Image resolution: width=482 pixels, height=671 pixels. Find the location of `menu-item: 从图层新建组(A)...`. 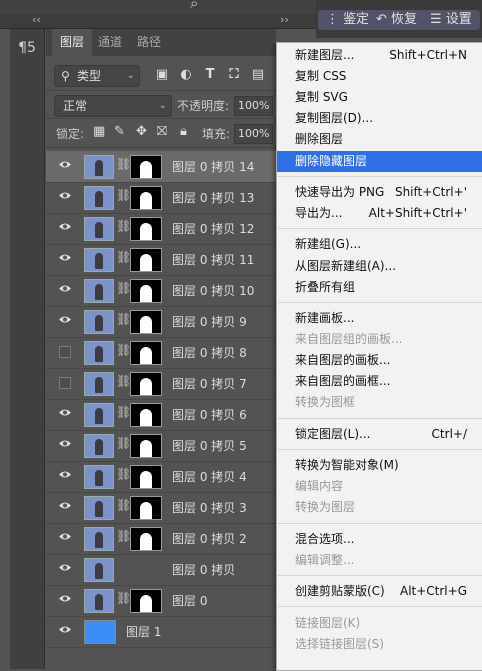

menu-item: 从图层新建组(A)... is located at coordinates (379, 266).